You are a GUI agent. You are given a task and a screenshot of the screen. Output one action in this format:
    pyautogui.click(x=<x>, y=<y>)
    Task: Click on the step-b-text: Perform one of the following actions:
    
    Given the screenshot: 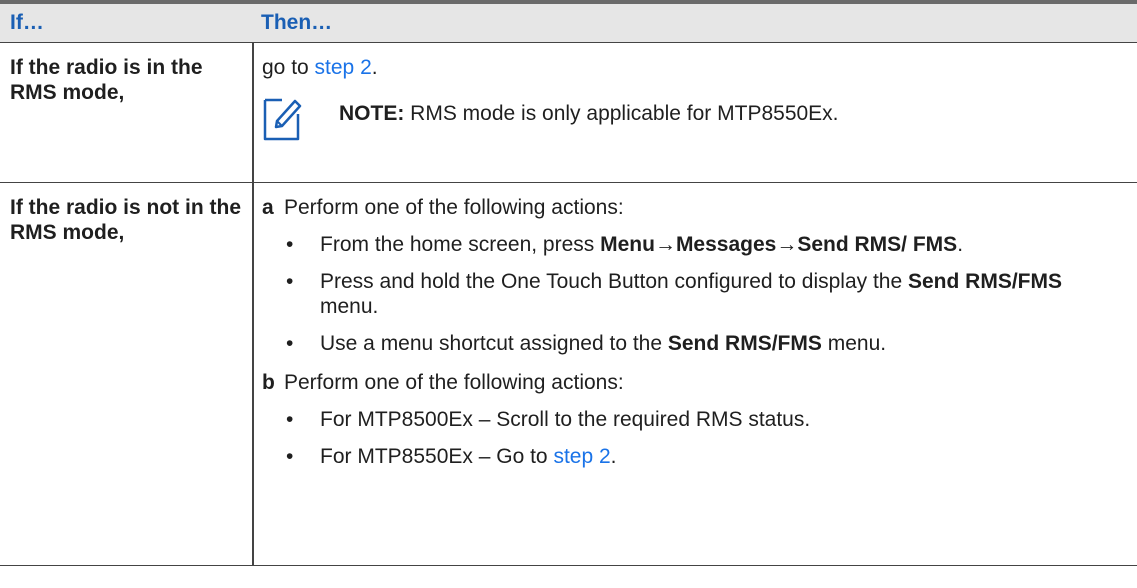 What is the action you would take?
    pyautogui.click(x=454, y=382)
    